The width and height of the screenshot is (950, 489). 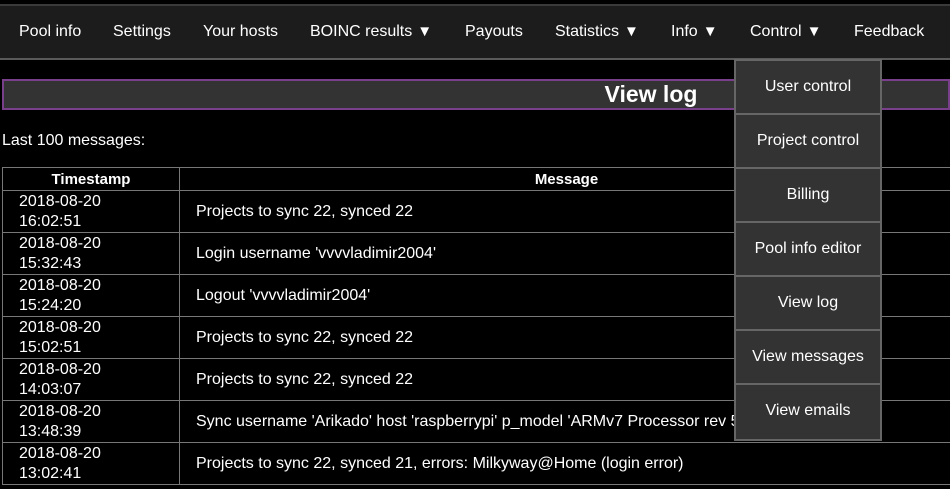 I want to click on nav-label: Pool info, so click(x=50, y=31).